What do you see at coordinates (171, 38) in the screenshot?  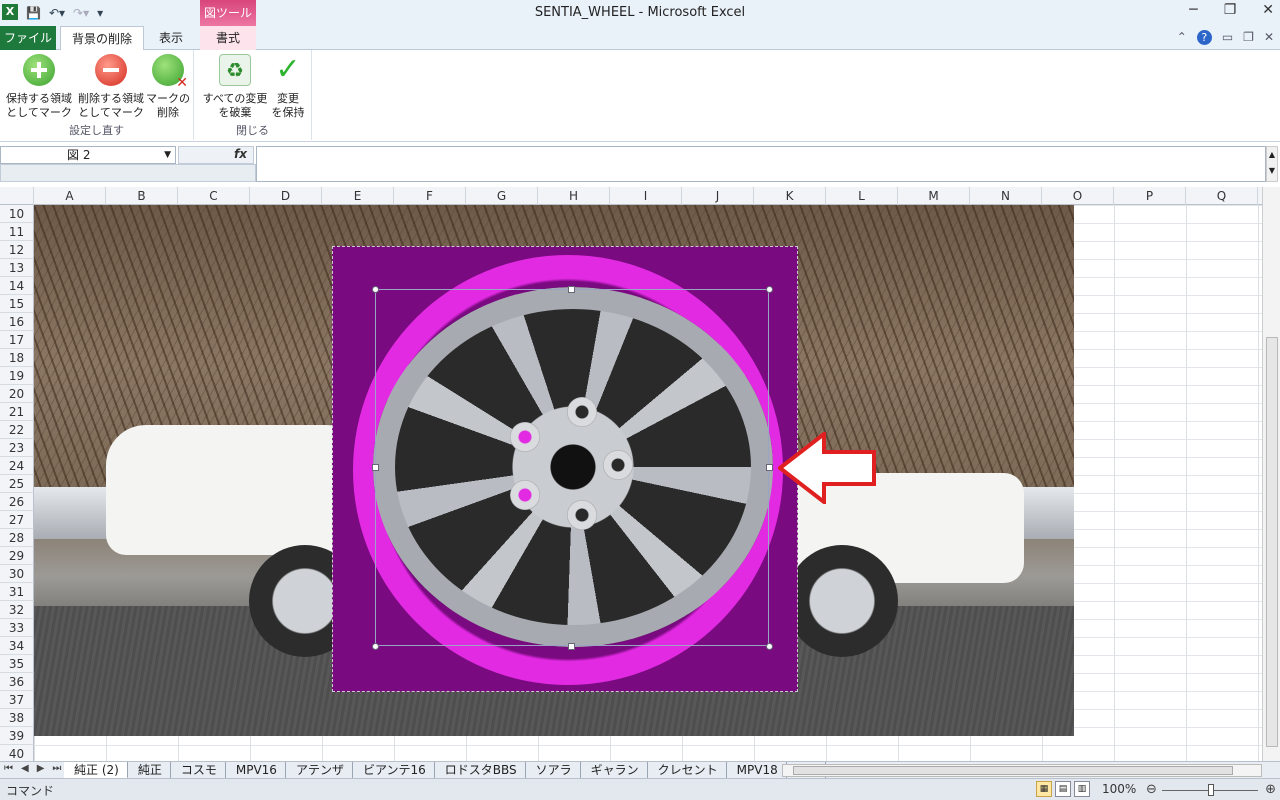 I see `tab-view: 表示` at bounding box center [171, 38].